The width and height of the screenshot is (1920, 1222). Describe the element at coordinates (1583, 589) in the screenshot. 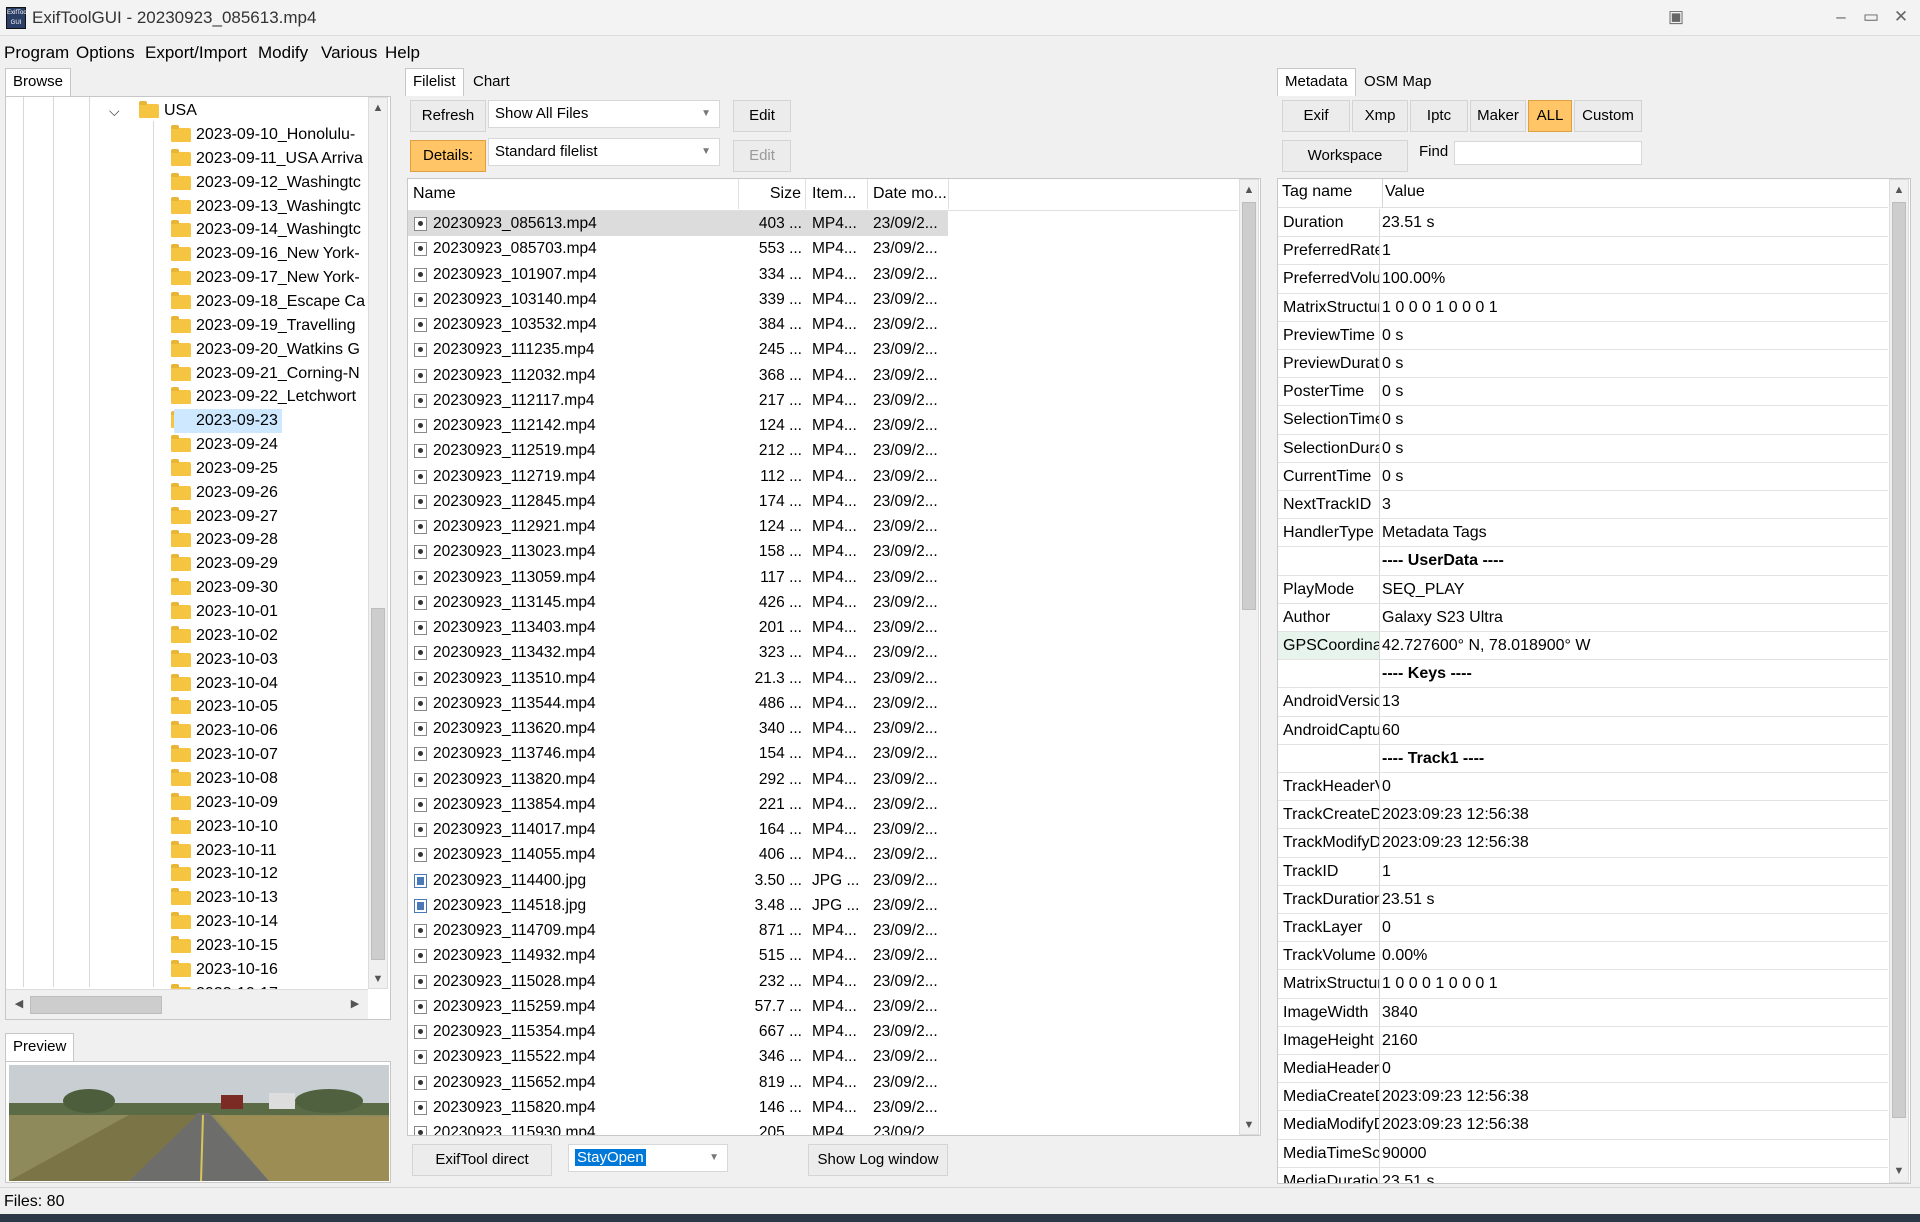

I see `metadata-row: PlayMode SEQ_PLAY` at that location.